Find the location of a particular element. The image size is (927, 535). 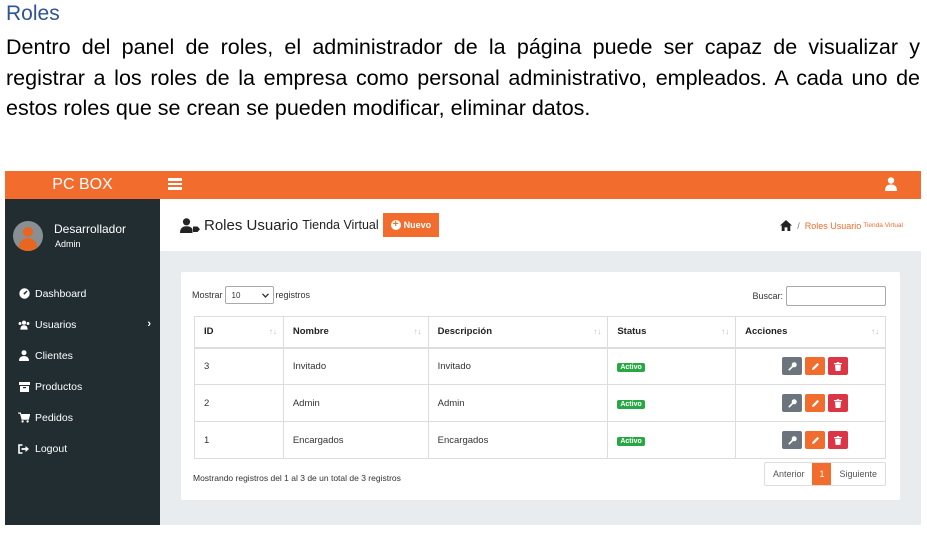

records-label: registros is located at coordinates (293, 295).